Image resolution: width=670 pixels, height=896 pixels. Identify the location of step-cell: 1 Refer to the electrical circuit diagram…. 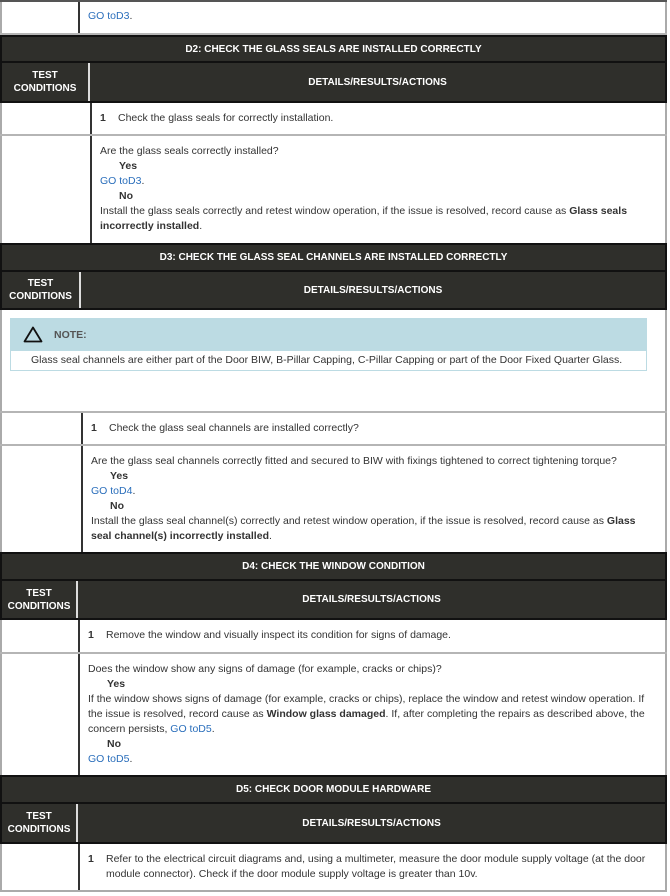
(372, 867).